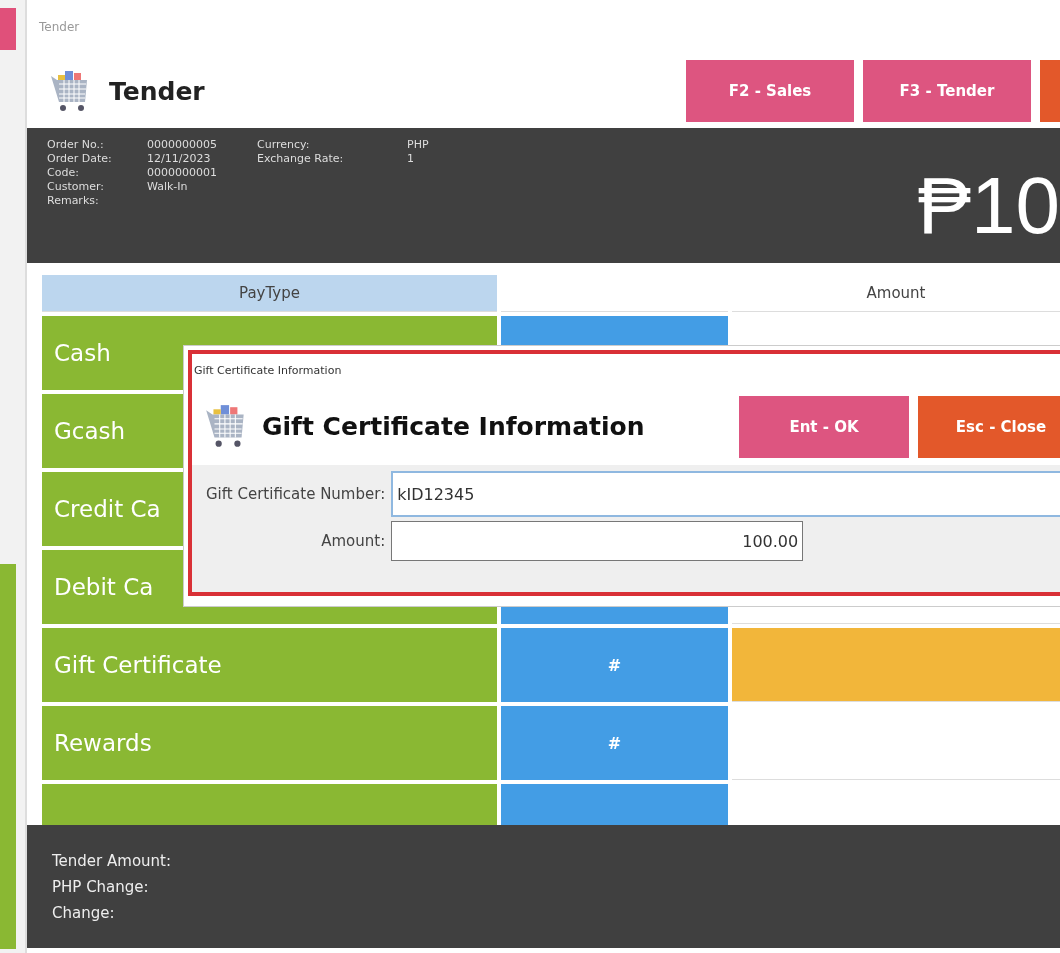 This screenshot has width=1060, height=953. I want to click on window-title: Tender, so click(59, 27).